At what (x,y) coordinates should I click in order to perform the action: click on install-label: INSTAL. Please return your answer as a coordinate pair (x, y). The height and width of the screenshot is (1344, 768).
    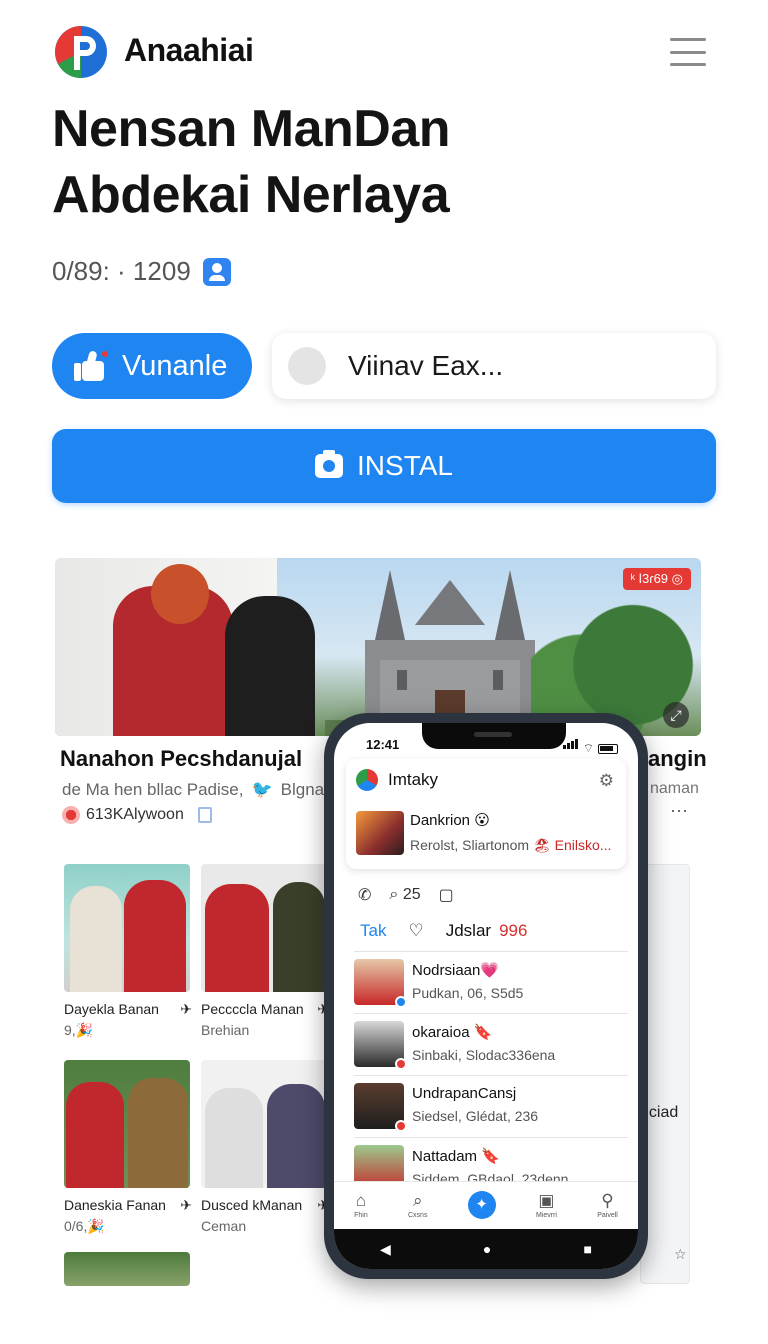
    Looking at the image, I should click on (405, 465).